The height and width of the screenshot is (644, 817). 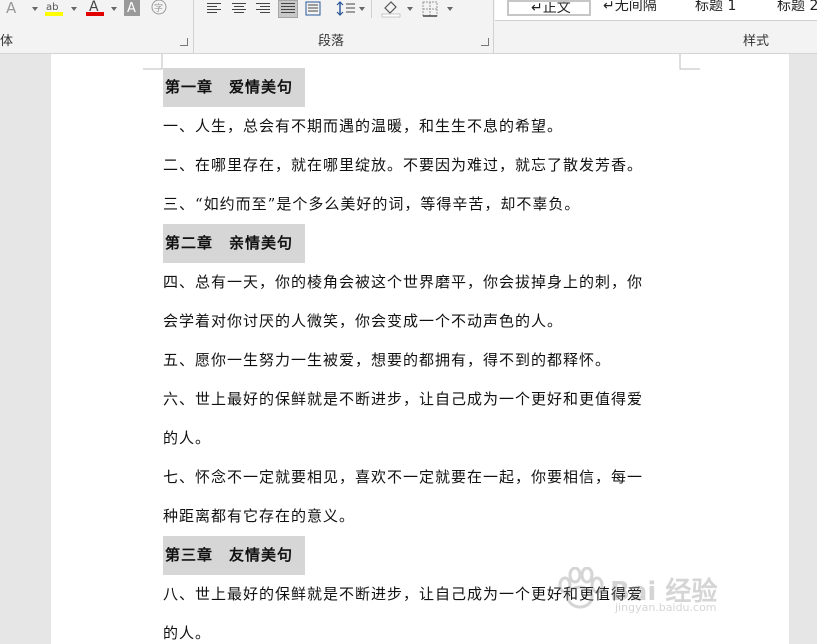 I want to click on style-normal: ↵正文, so click(x=549, y=8).